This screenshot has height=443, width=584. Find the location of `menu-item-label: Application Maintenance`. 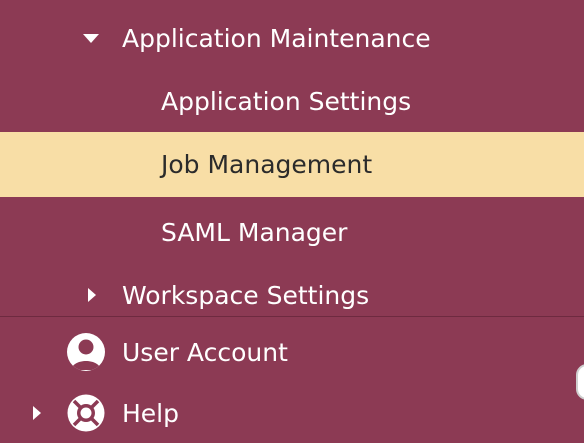

menu-item-label: Application Maintenance is located at coordinates (276, 38).